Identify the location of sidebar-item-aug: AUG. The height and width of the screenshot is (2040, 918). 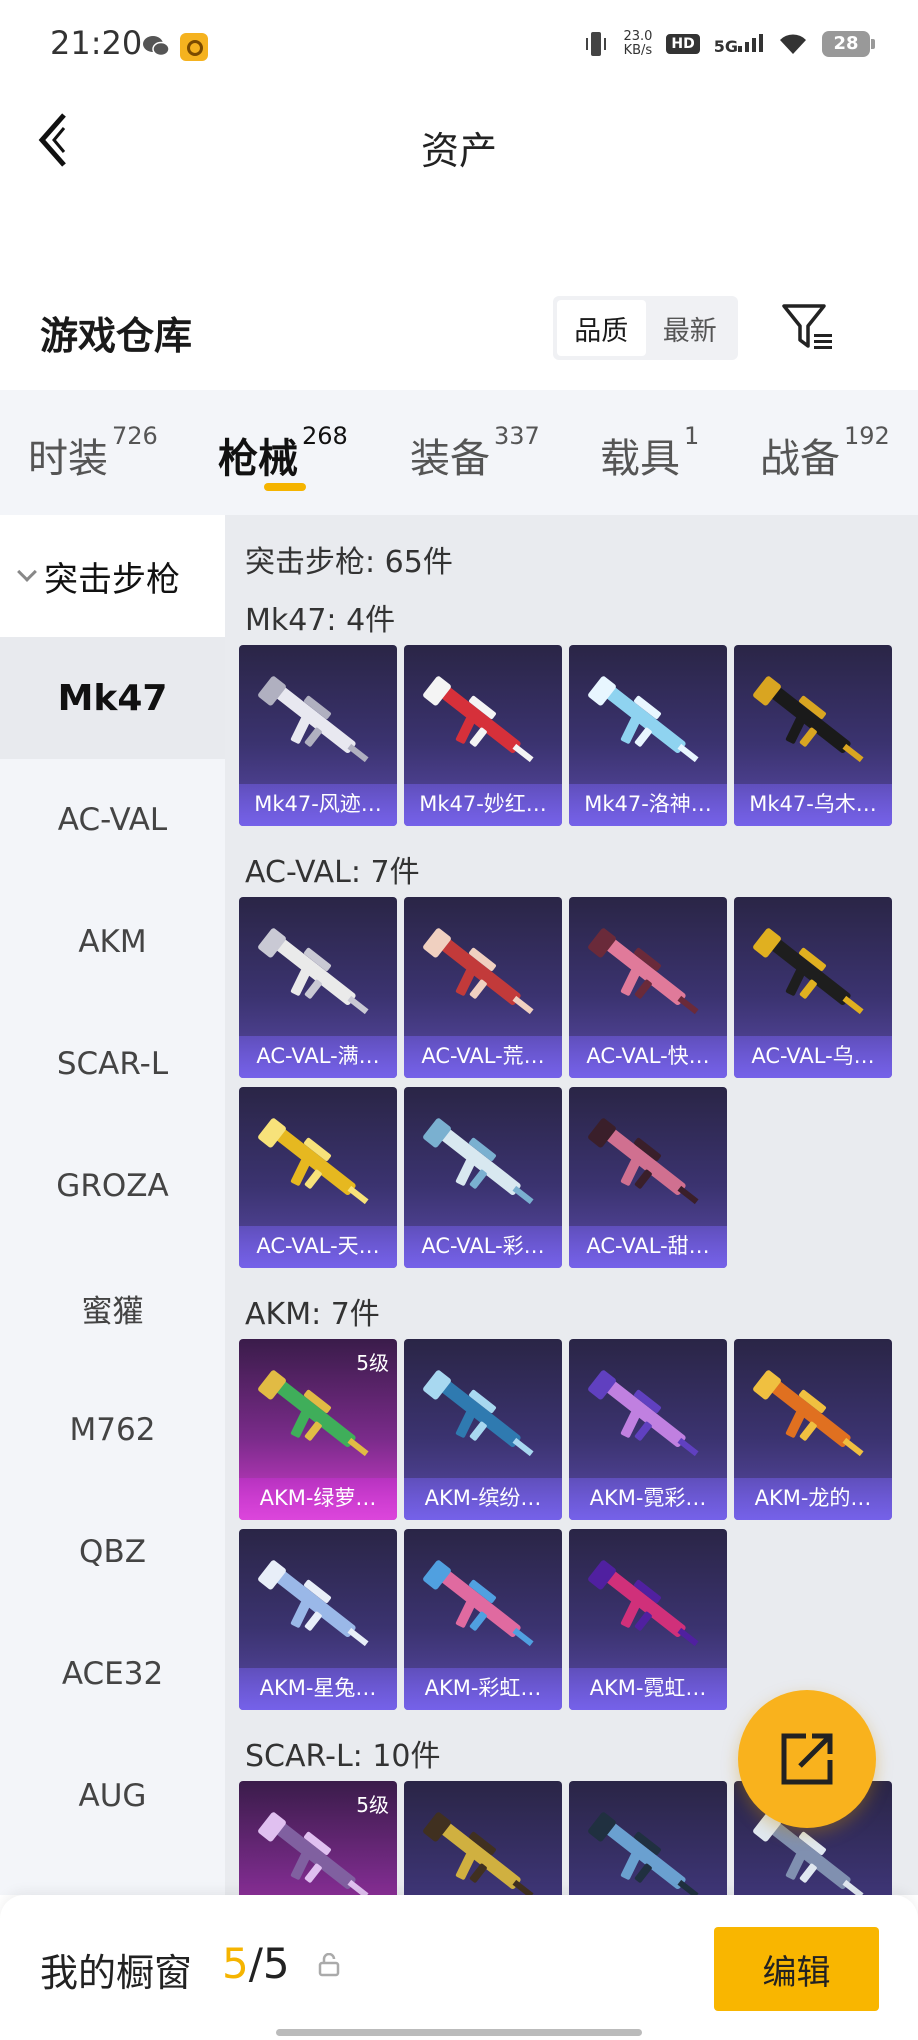
(112, 1796).